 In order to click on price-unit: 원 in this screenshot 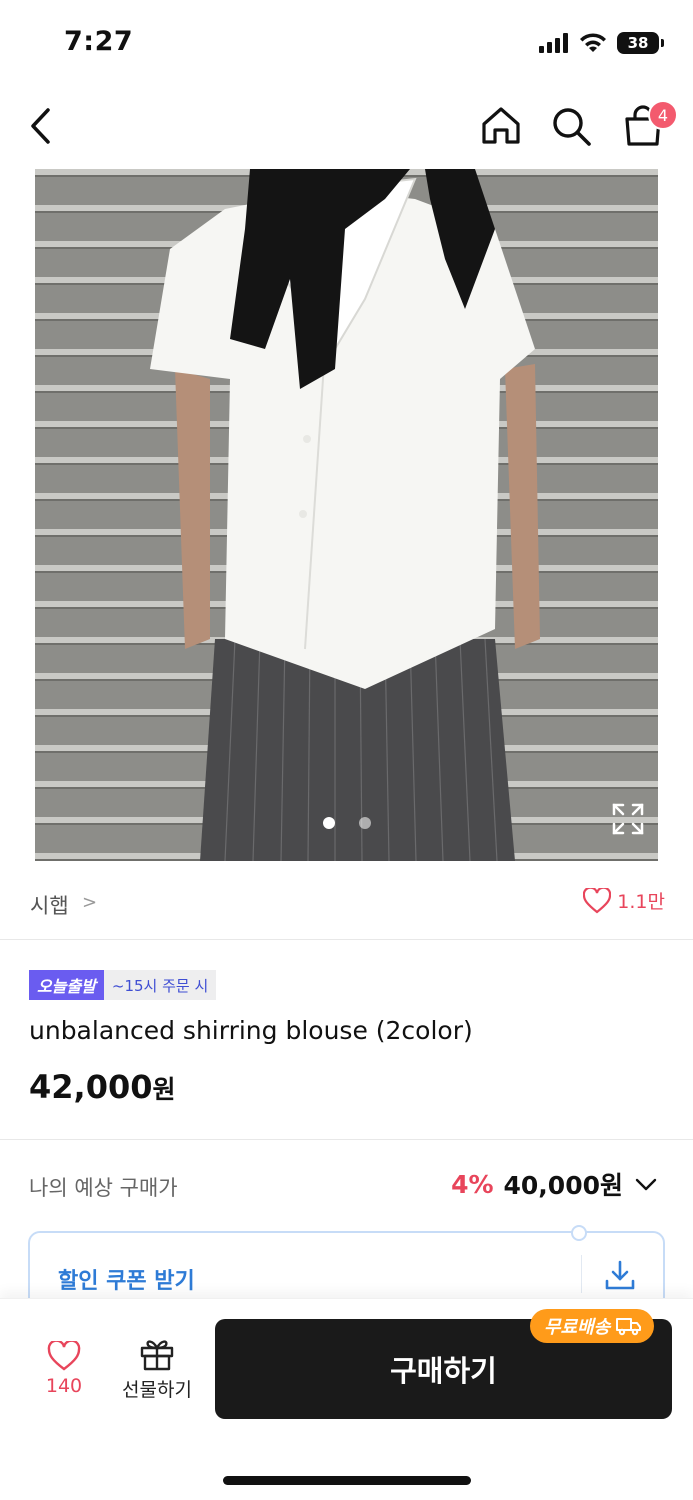, I will do `click(164, 1089)`.